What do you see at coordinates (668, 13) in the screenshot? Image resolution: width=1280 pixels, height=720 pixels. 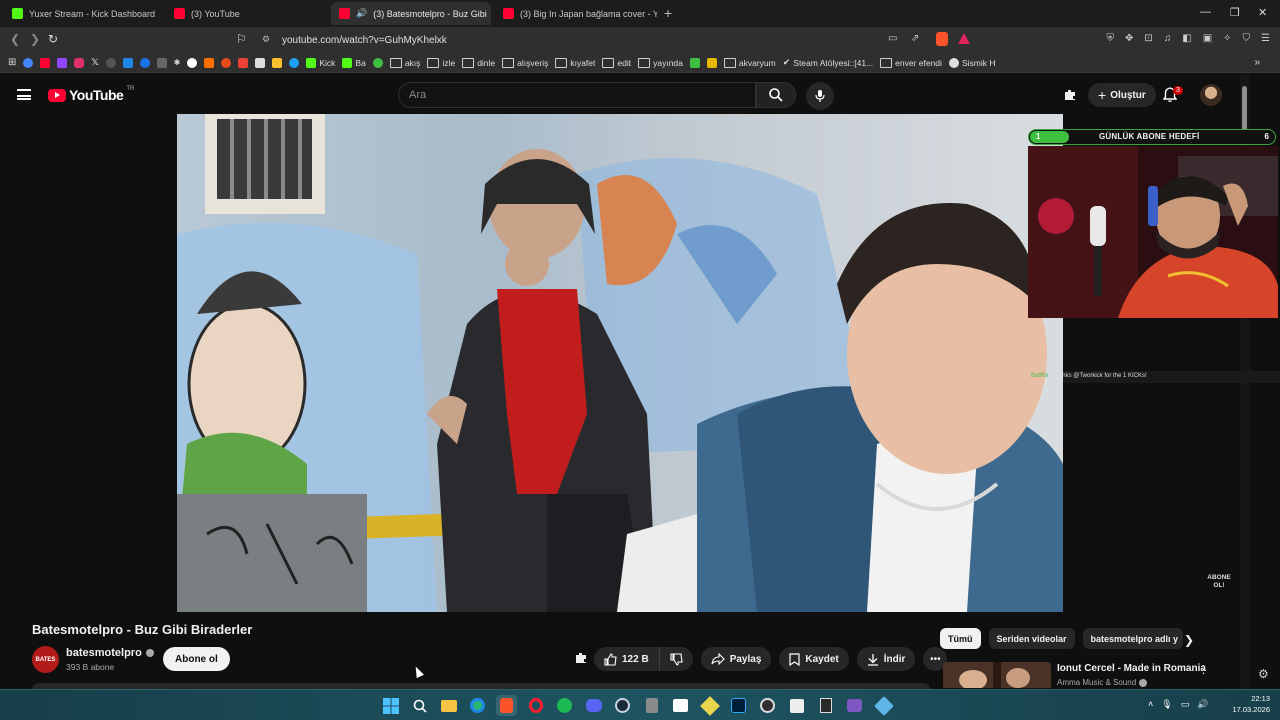 I see `new-tab-button: +` at bounding box center [668, 13].